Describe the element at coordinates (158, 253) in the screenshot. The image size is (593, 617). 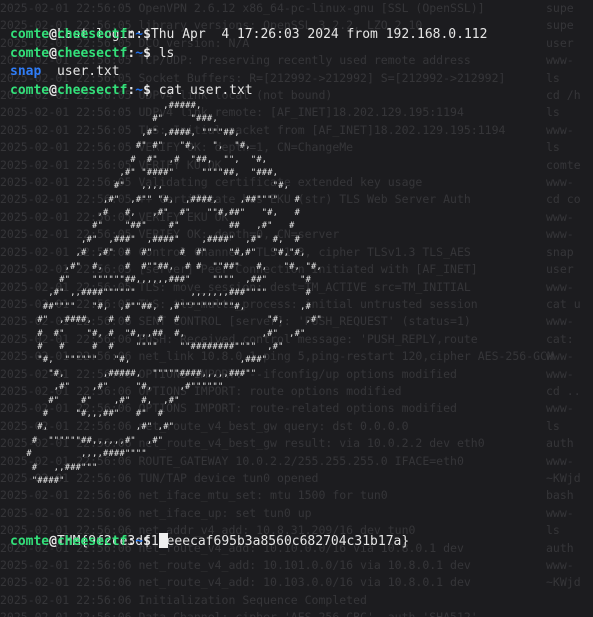
I see `ascii-art-line: ,# ,#" # #" # #" "#,#" "#,"#,` at that location.